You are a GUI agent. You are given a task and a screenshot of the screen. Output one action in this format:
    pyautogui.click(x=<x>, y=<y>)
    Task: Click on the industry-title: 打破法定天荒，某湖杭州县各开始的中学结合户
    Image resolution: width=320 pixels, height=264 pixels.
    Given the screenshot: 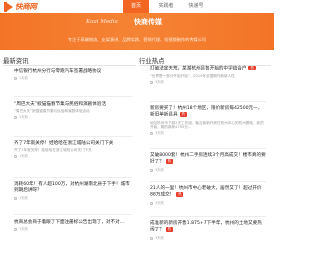 What is the action you would take?
    pyautogui.click(x=198, y=69)
    